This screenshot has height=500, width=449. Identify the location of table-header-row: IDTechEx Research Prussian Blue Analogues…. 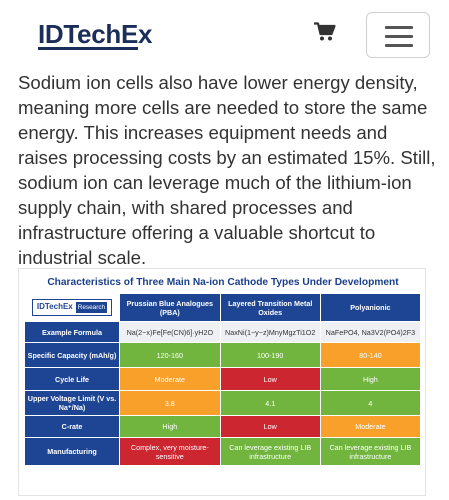
(223, 308).